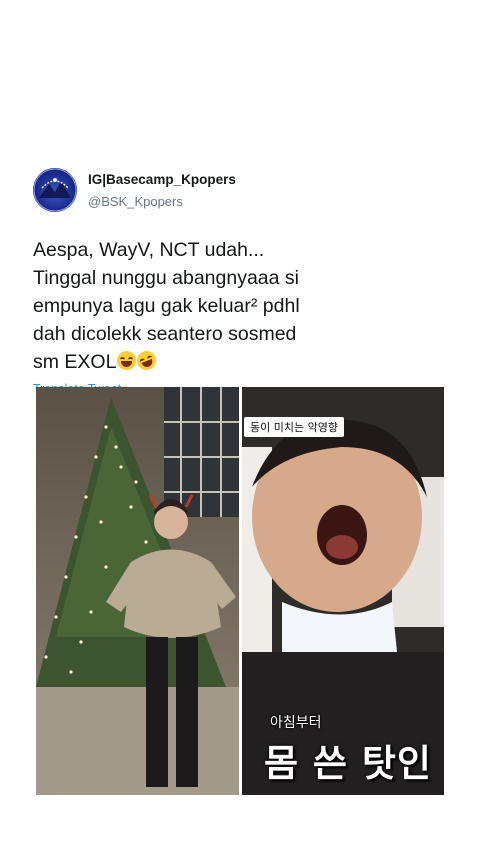 The width and height of the screenshot is (480, 854). Describe the element at coordinates (166, 278) in the screenshot. I see `tweet-text-line: Tinggal nunggu abangnyaaa si` at that location.